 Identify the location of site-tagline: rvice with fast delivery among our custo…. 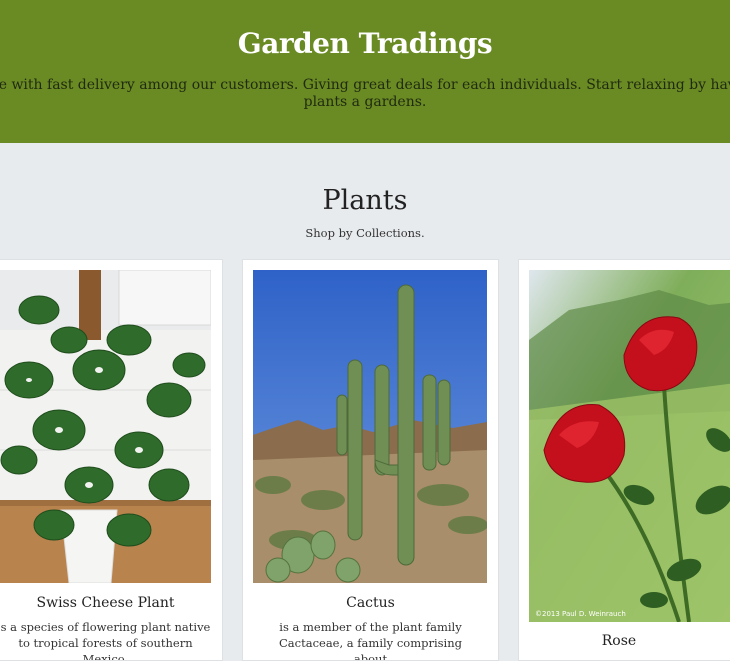
(365, 93).